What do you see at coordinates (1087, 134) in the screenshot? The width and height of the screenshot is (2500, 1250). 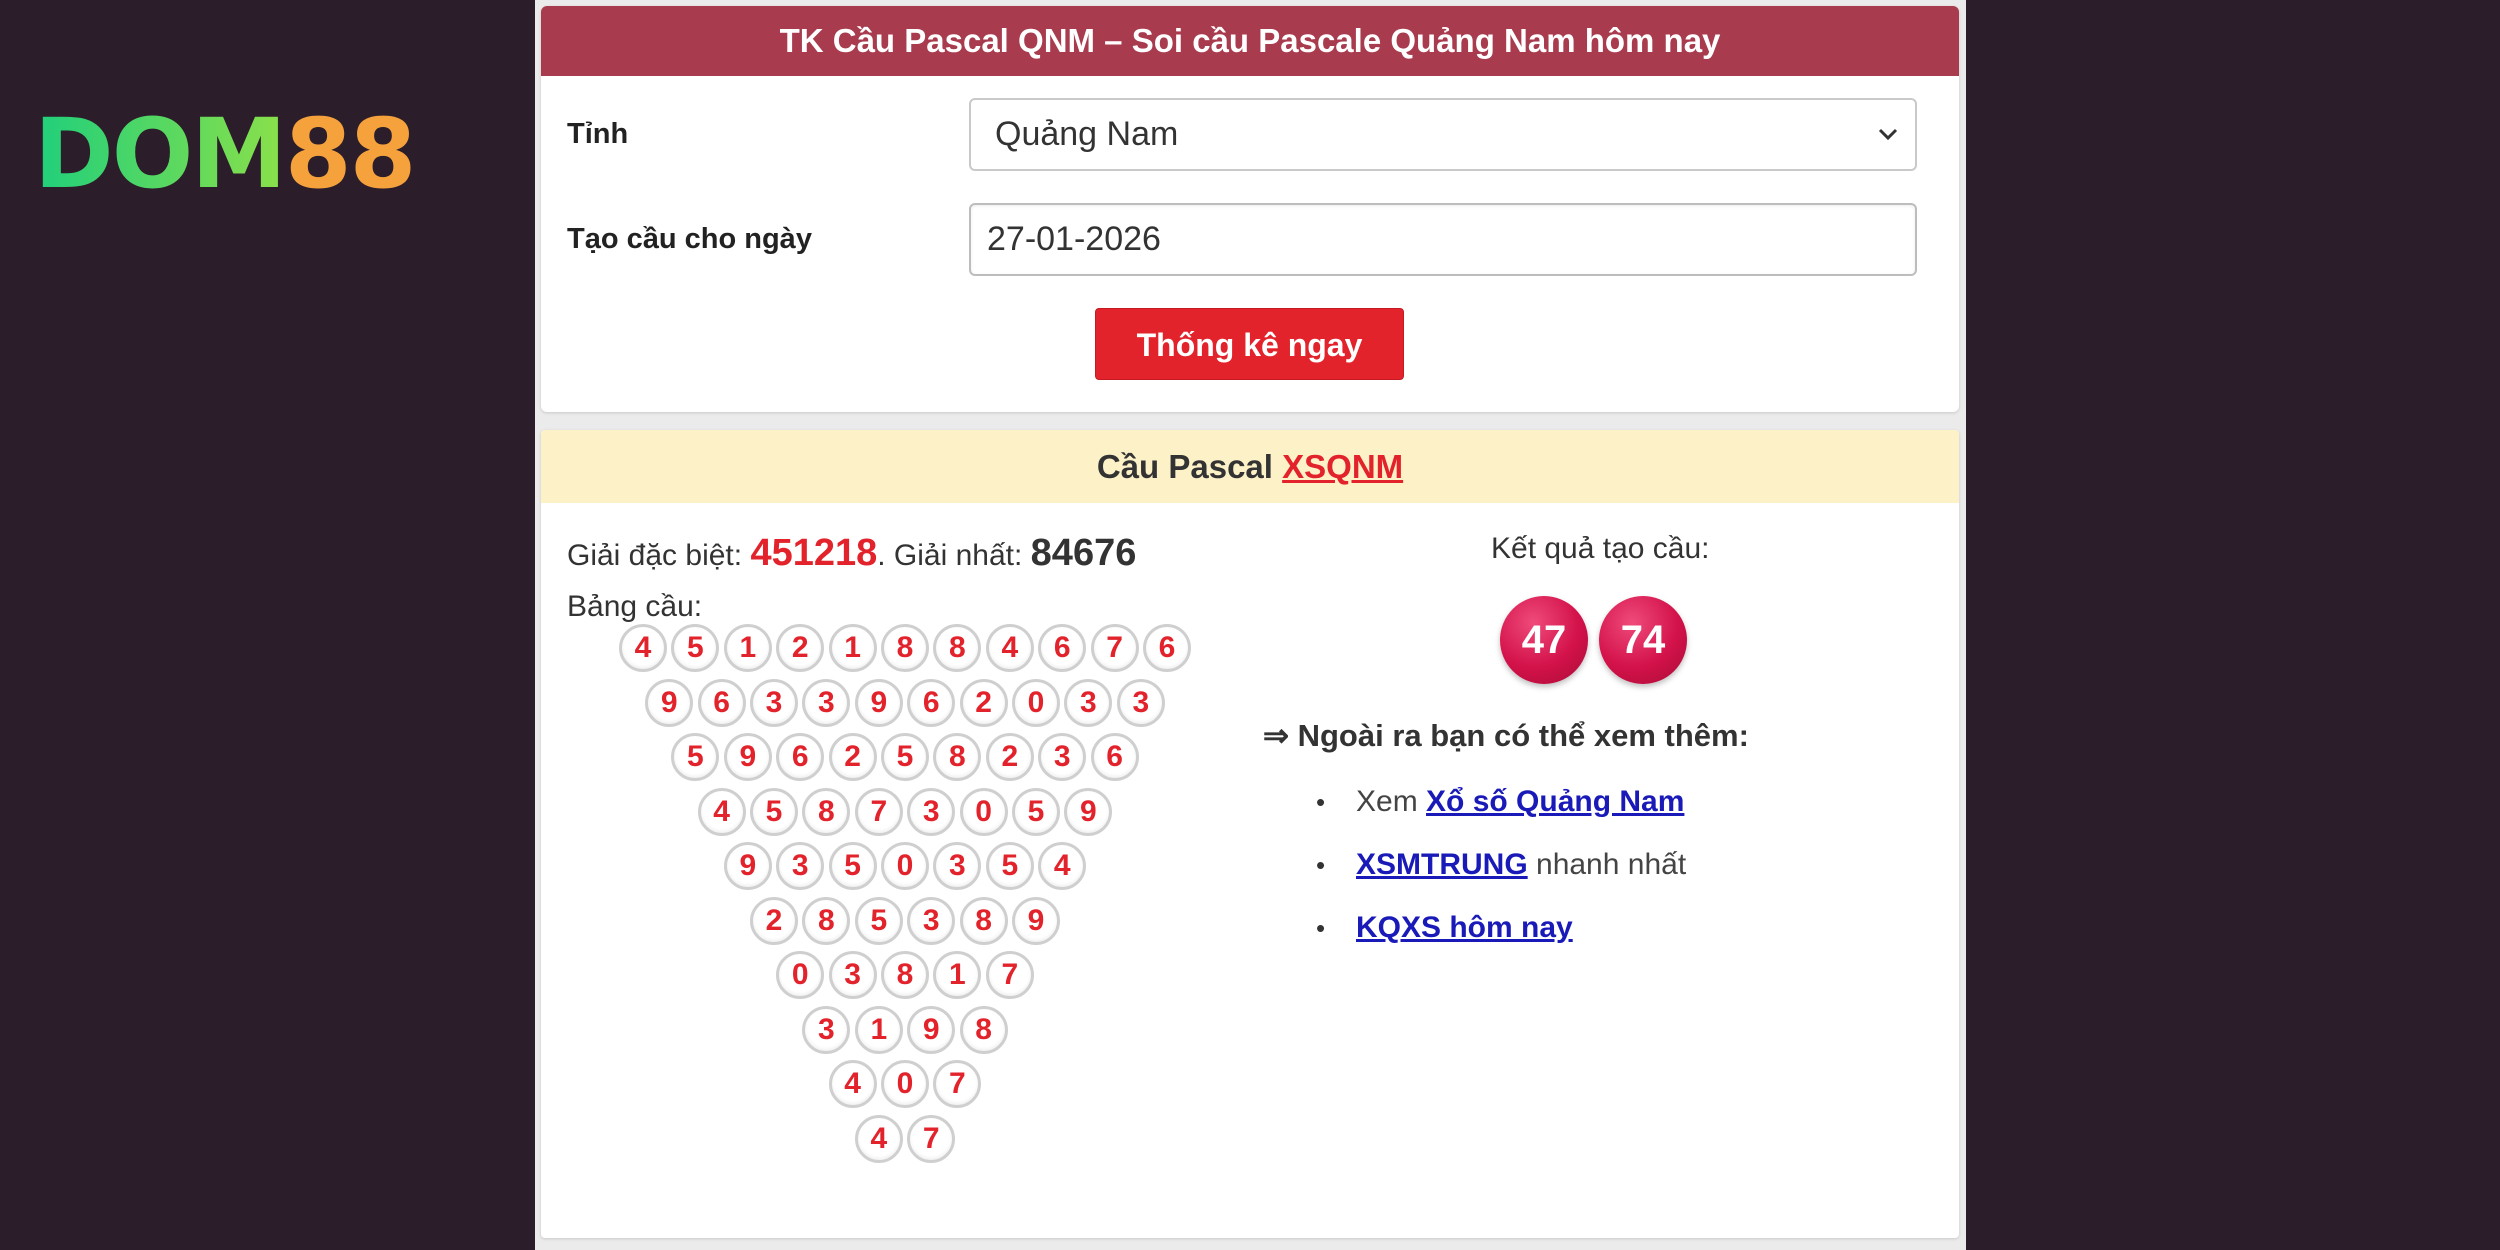 I see `province-select-value: Quảng Nam` at bounding box center [1087, 134].